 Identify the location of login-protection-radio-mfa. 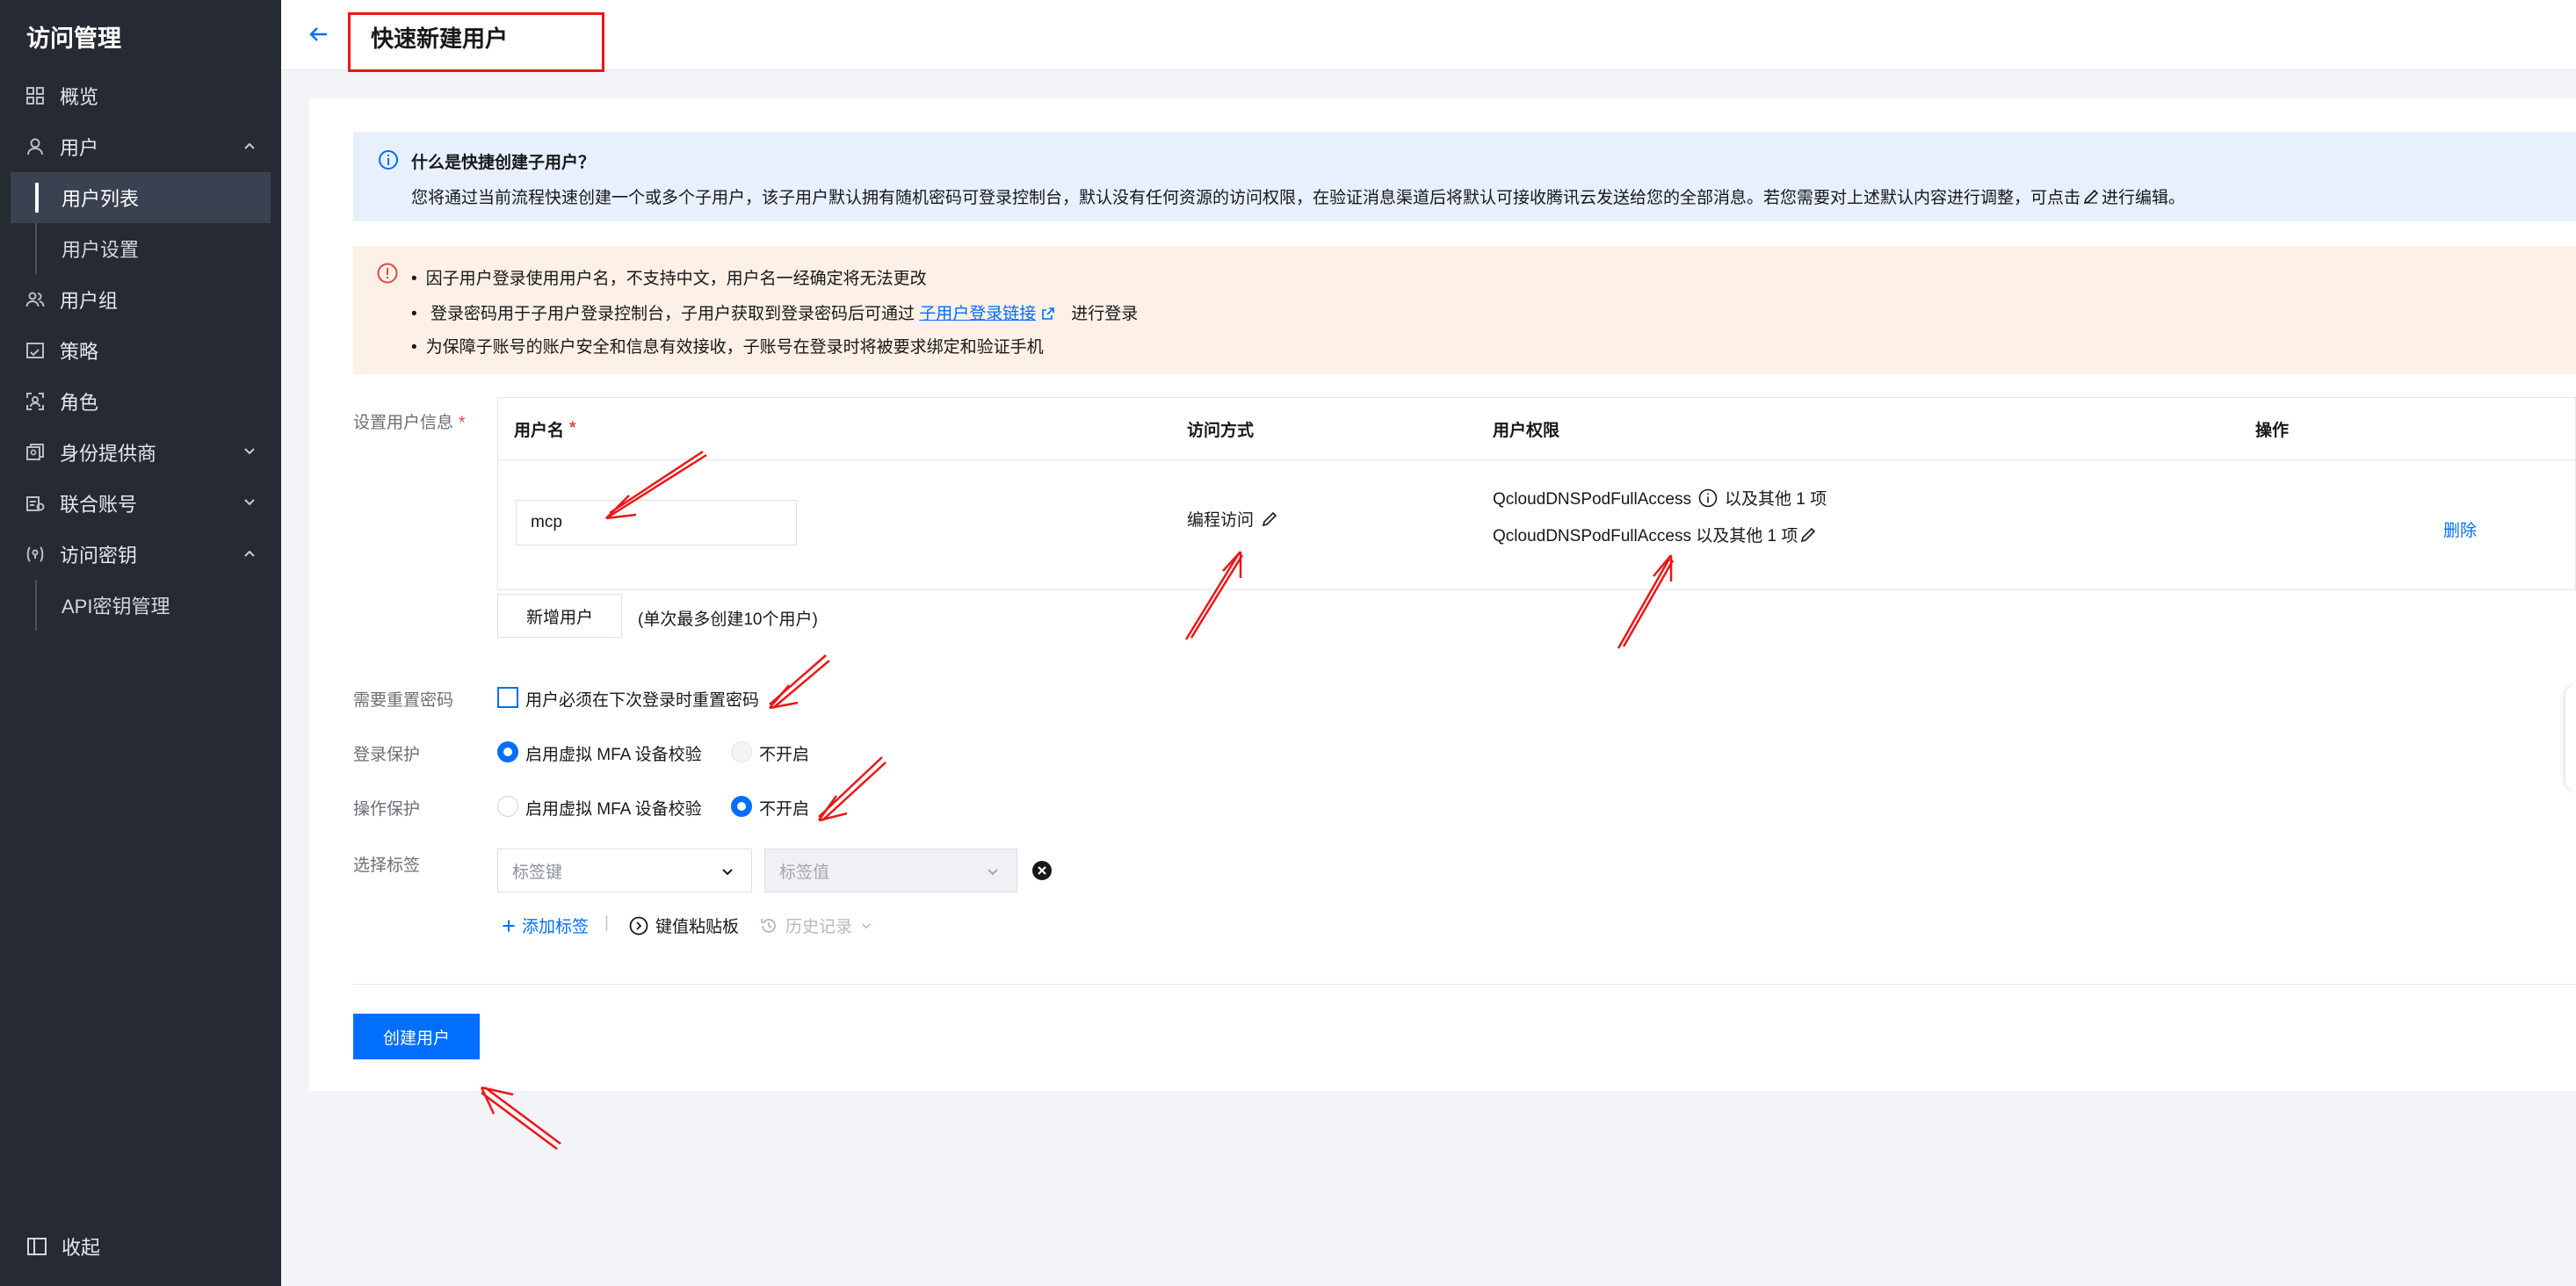
(507, 751).